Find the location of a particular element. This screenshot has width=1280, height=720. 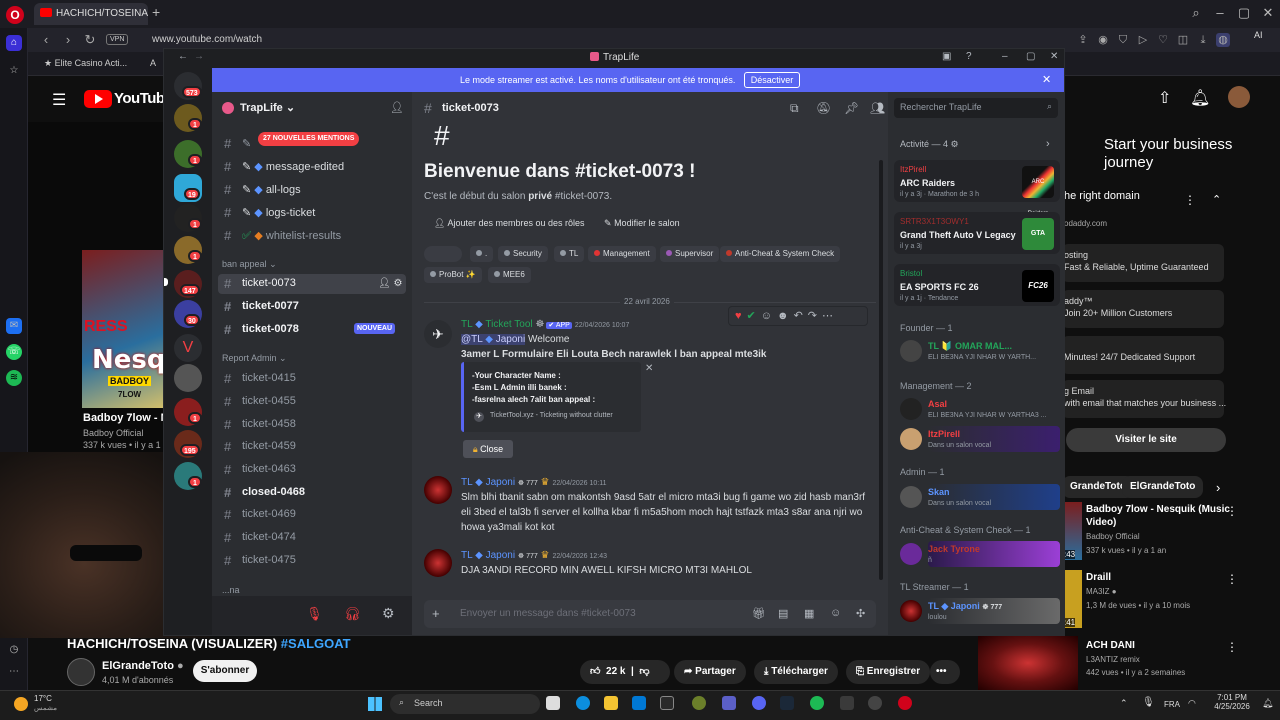

browser-tab-active: HACHICH/TOSEINA (VISU... ✕ is located at coordinates (91, 14).